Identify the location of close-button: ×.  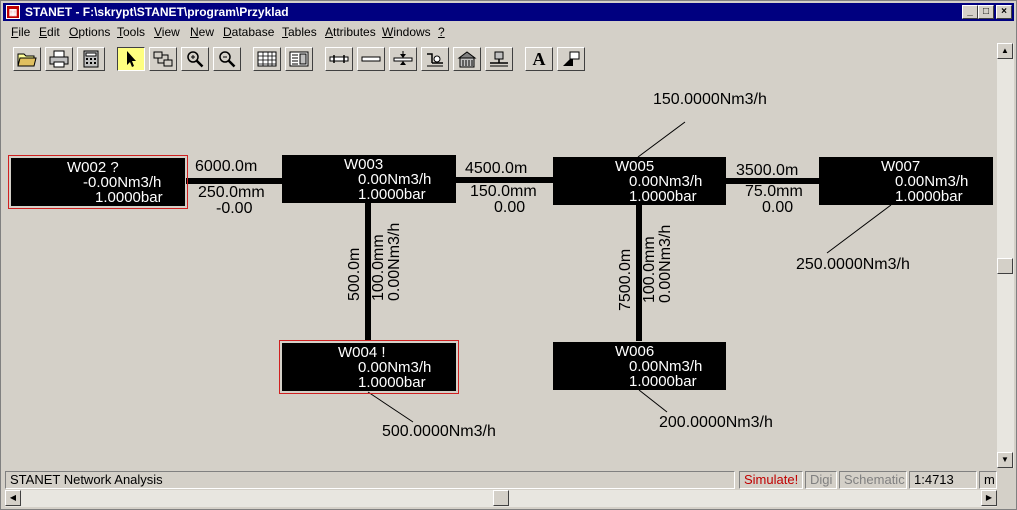
(1004, 12).